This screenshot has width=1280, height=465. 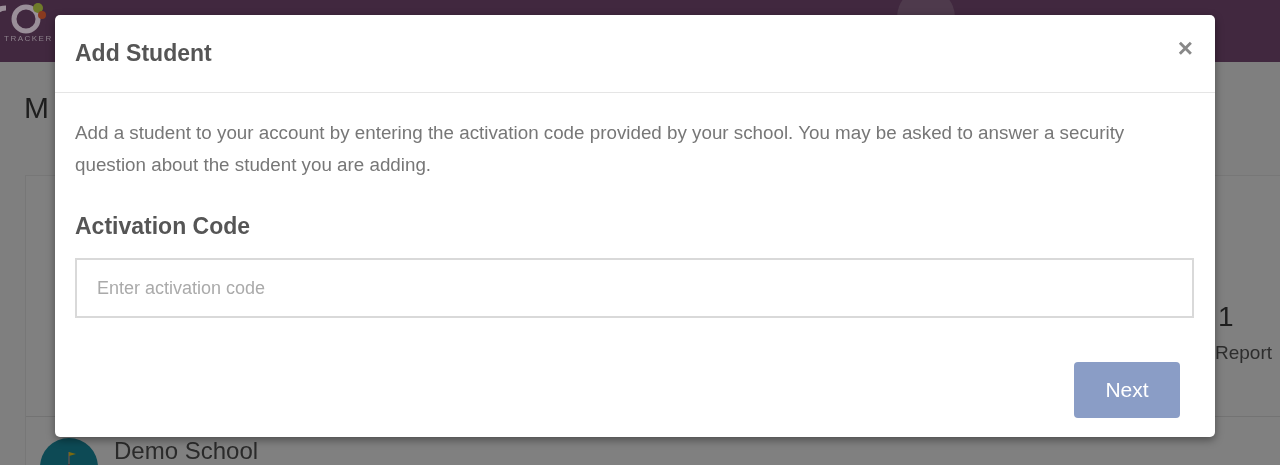 I want to click on school-name: Demo School, so click(x=186, y=451).